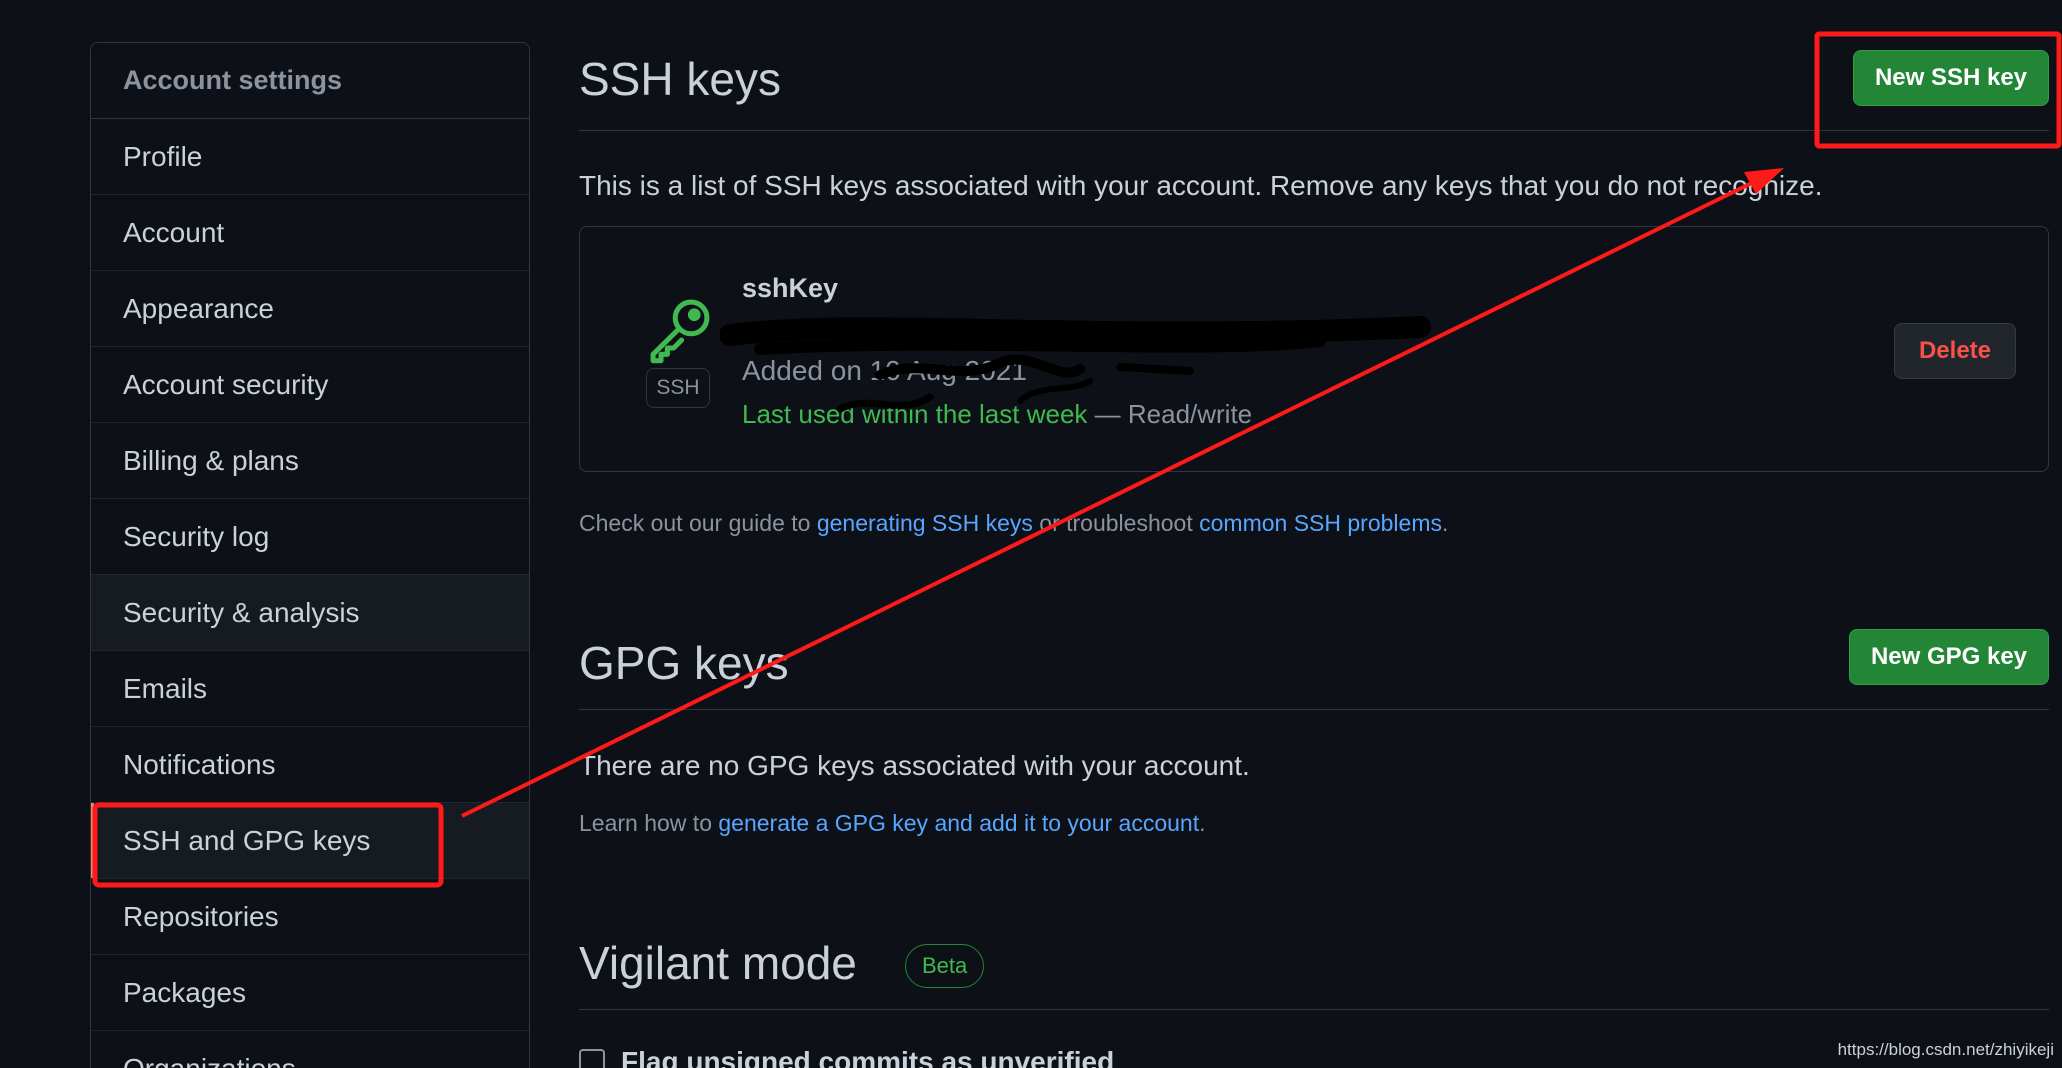 This screenshot has height=1068, width=2062. What do you see at coordinates (310, 81) in the screenshot?
I see `sidebar-header: Account settings` at bounding box center [310, 81].